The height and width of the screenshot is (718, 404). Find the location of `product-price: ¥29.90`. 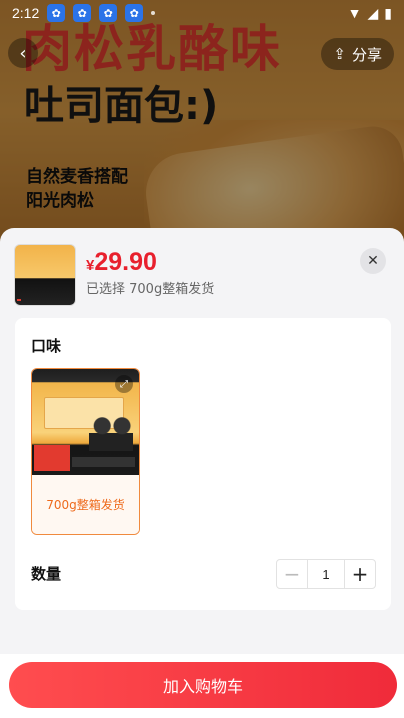

product-price: ¥29.90 is located at coordinates (121, 262).